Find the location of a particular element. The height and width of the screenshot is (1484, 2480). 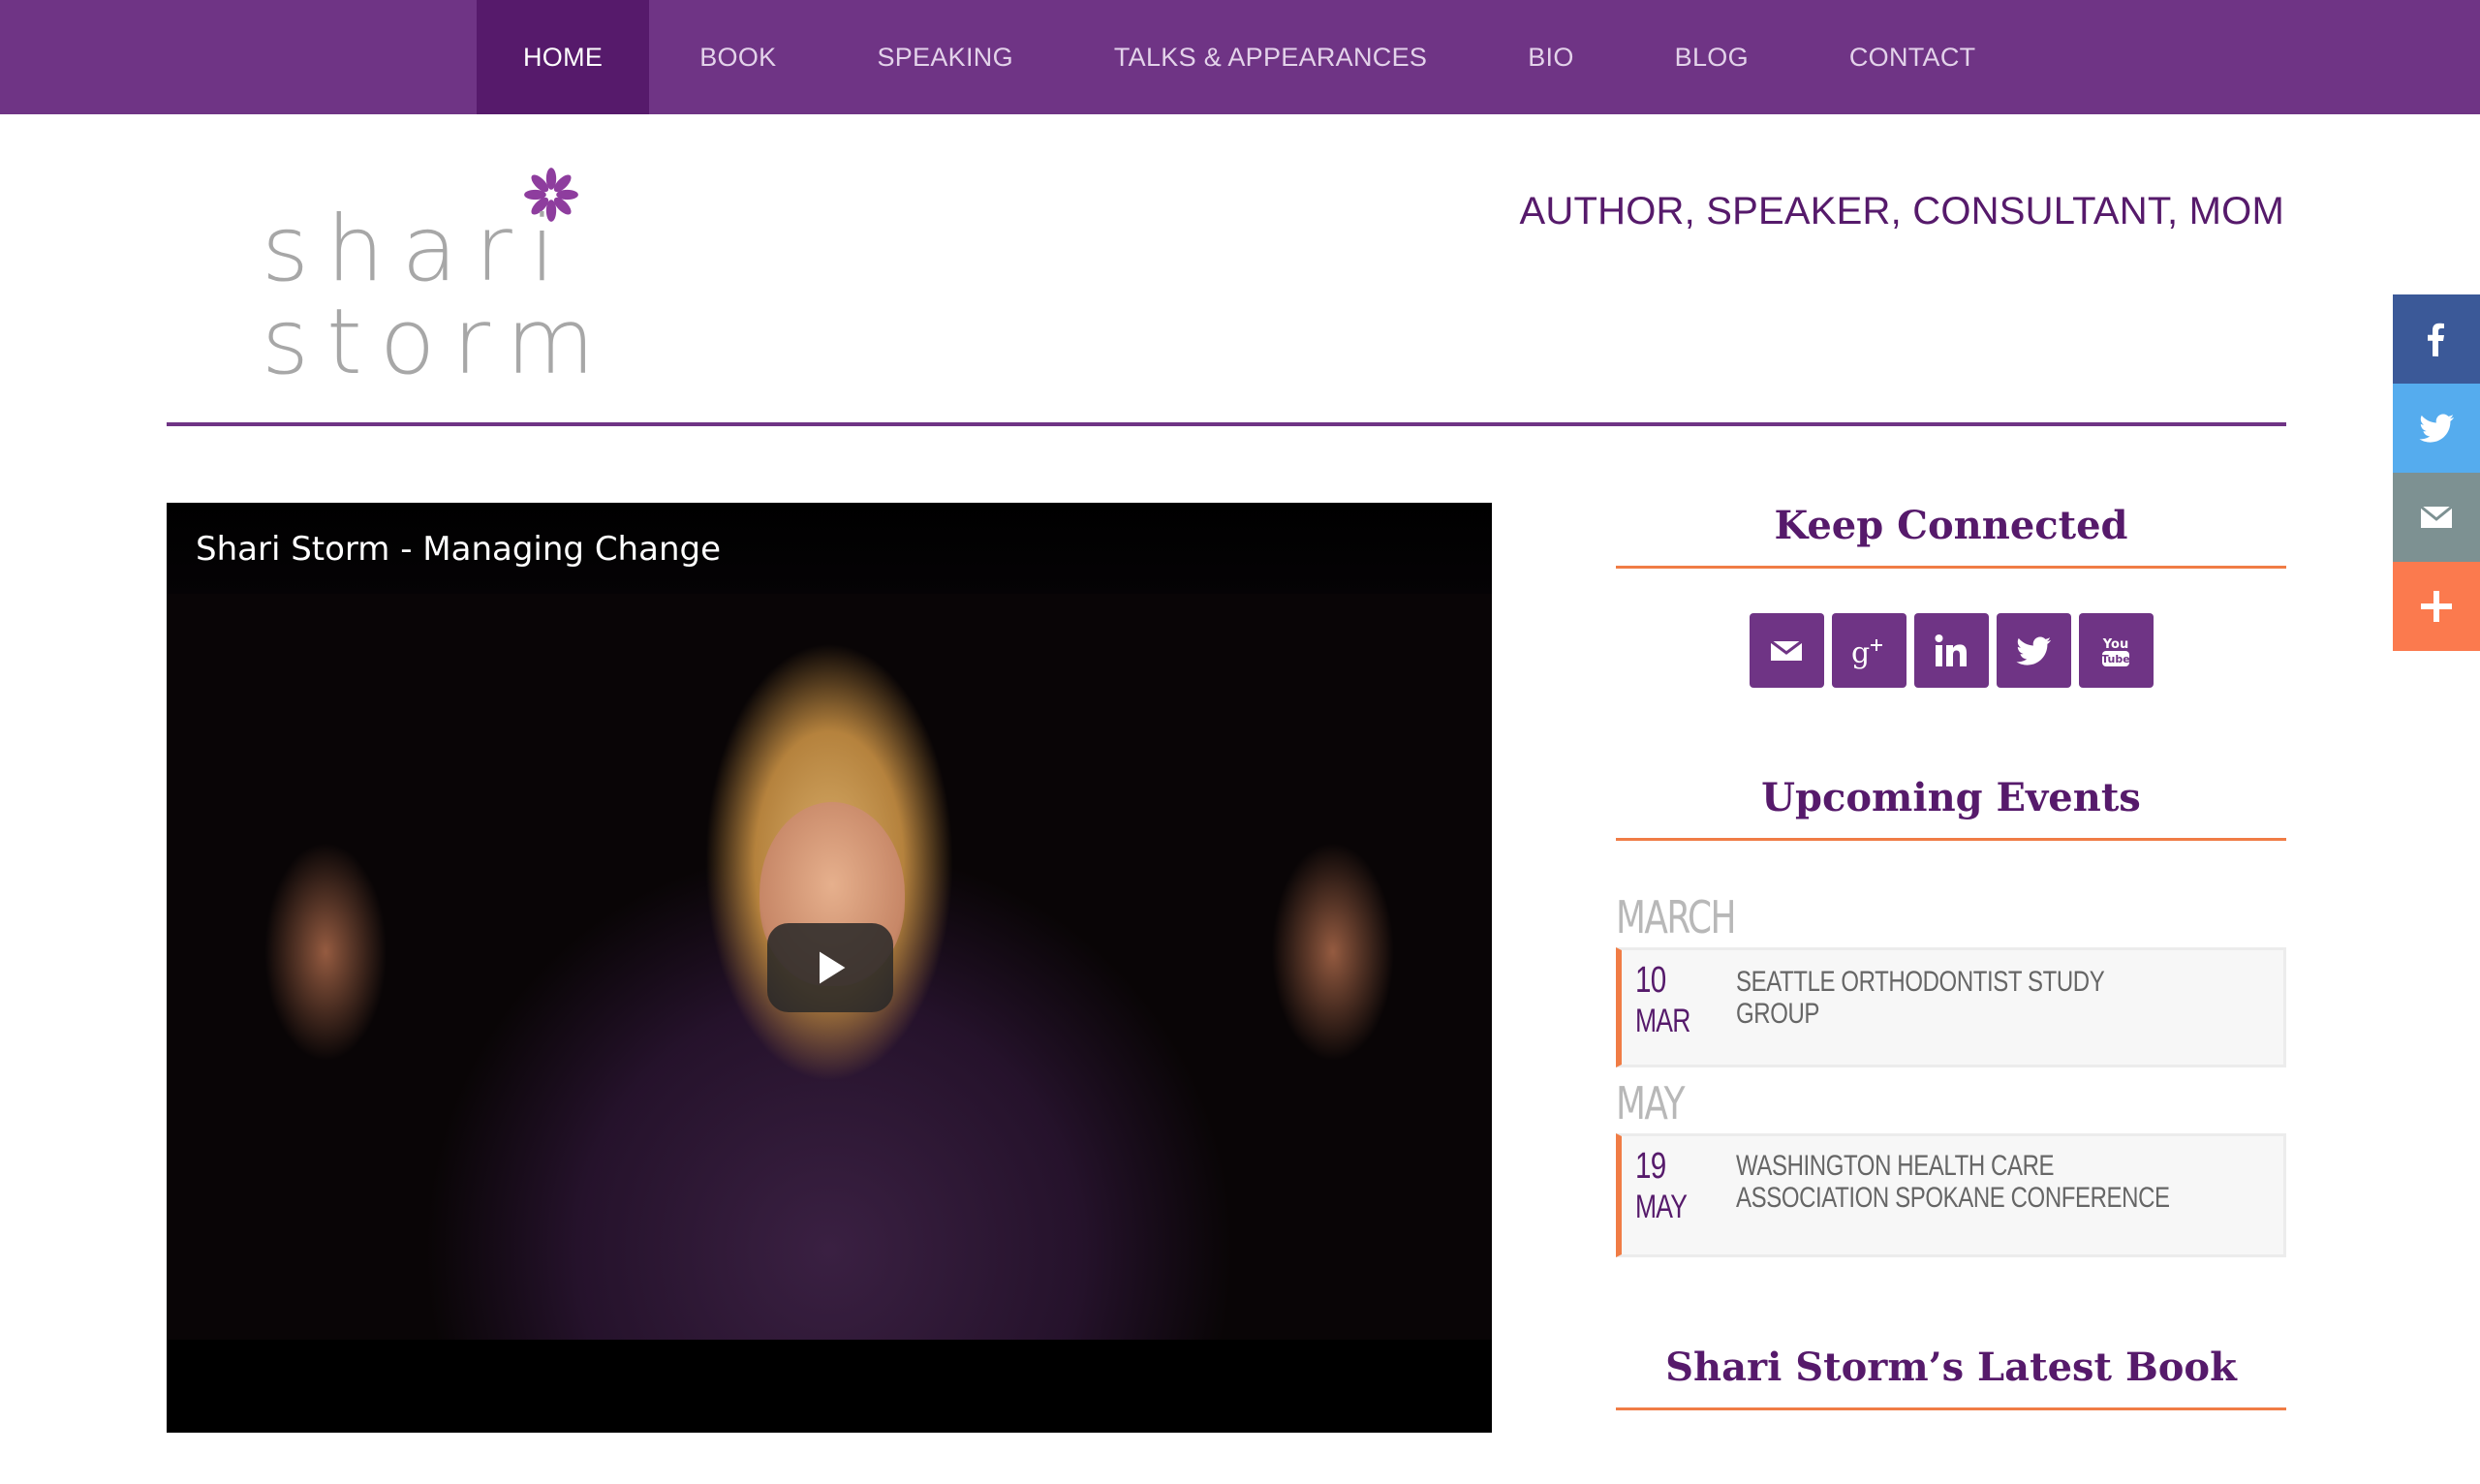

social-twitter-button is located at coordinates (2033, 650).